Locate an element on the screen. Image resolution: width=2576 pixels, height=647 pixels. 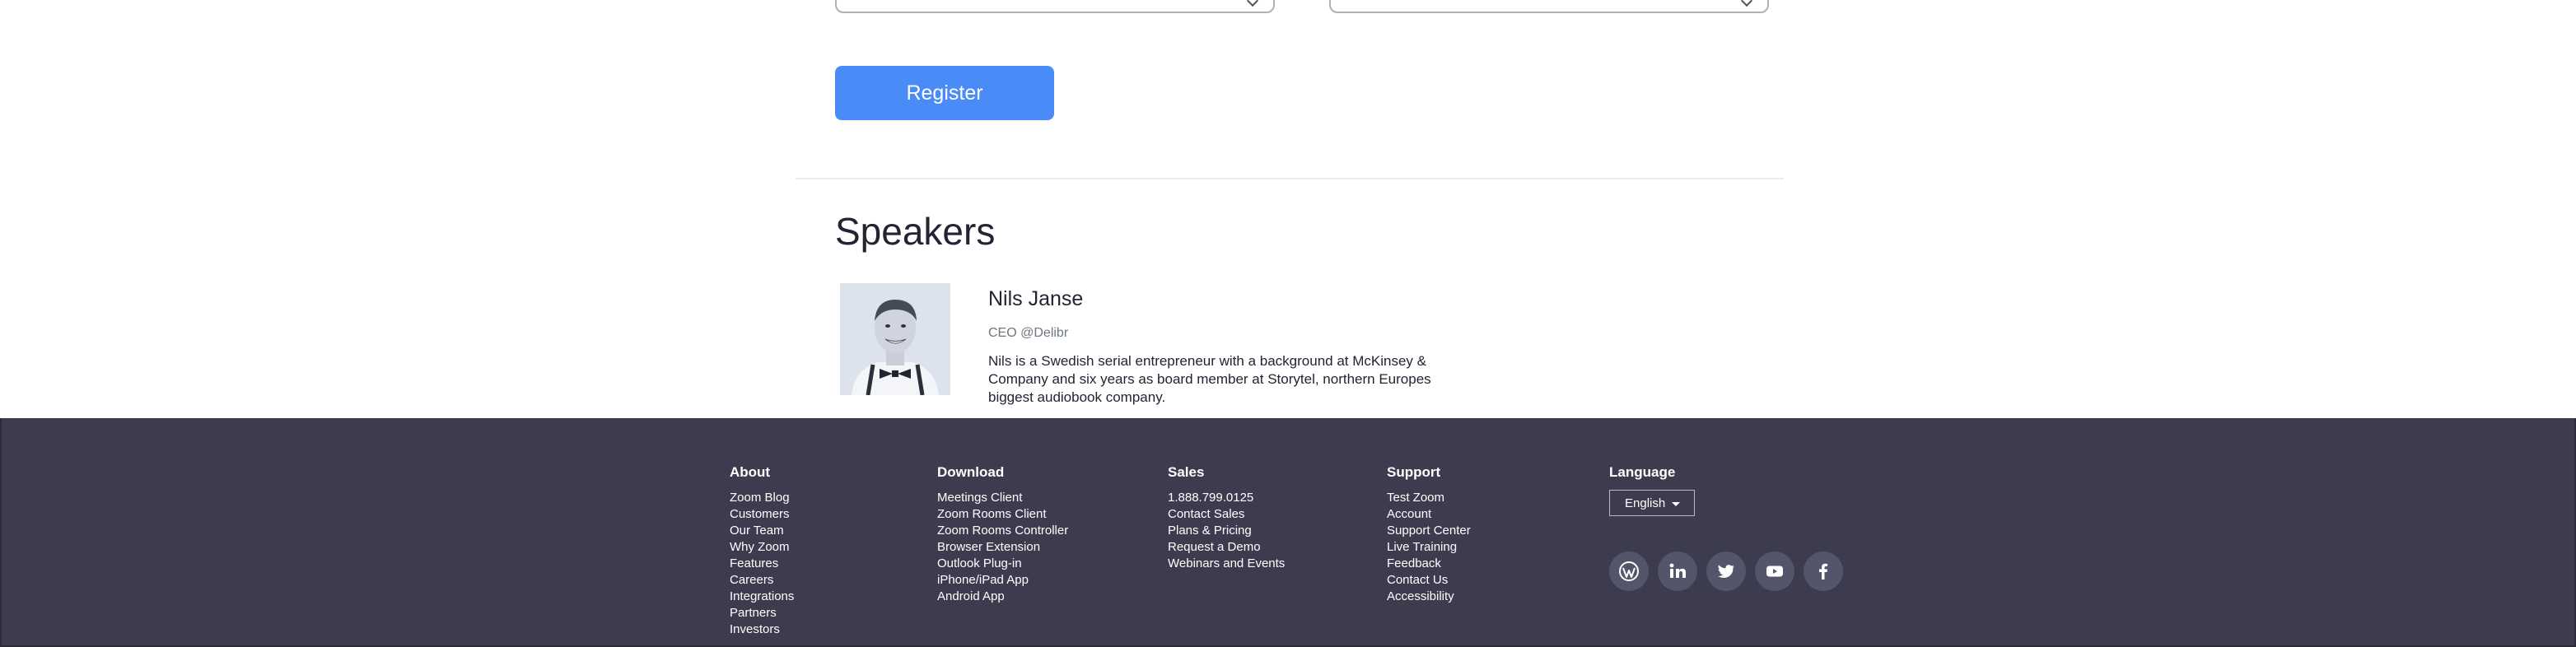
footer-link-request-demo: Request a Demo is located at coordinates (1226, 547).